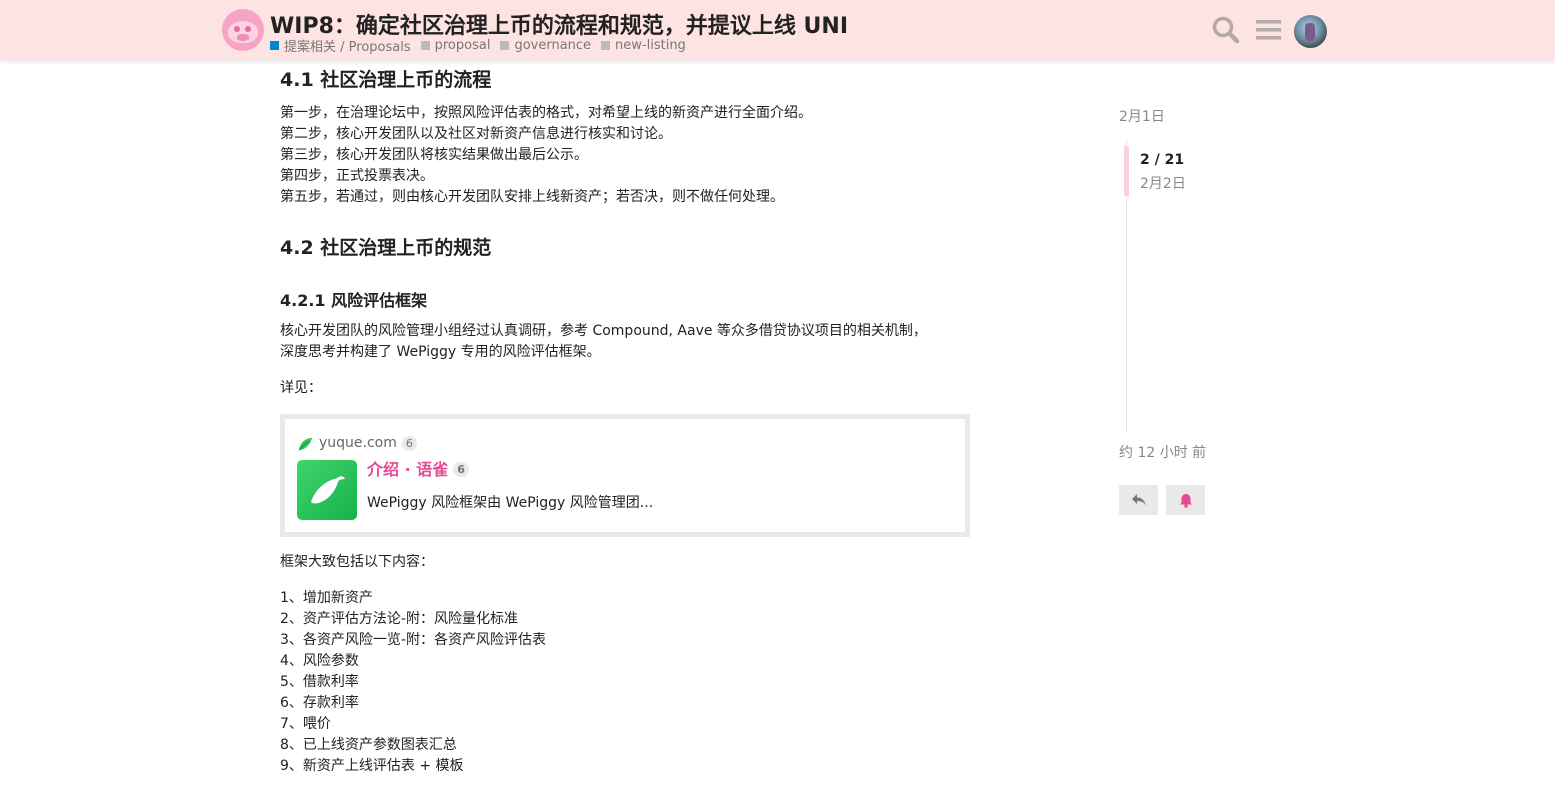 This screenshot has height=797, width=1555. Describe the element at coordinates (434, 155) in the screenshot. I see `step-line: 第三步，核心开发团队将核实结果做出最后公示。` at that location.